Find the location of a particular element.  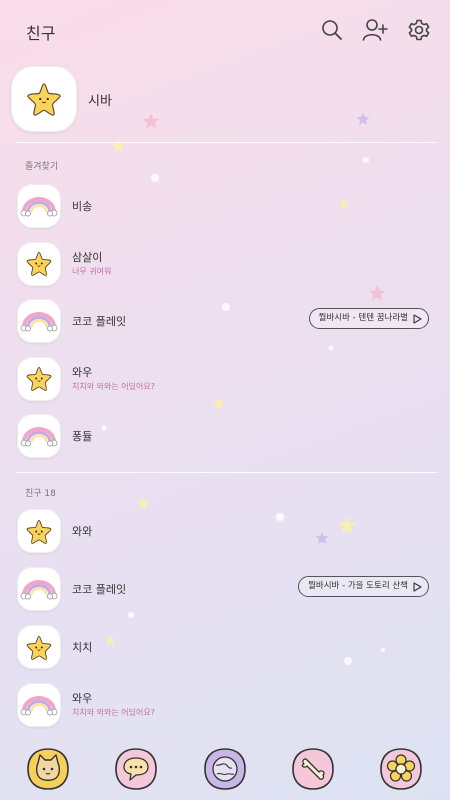

friend-text: 비송 is located at coordinates (82, 206).